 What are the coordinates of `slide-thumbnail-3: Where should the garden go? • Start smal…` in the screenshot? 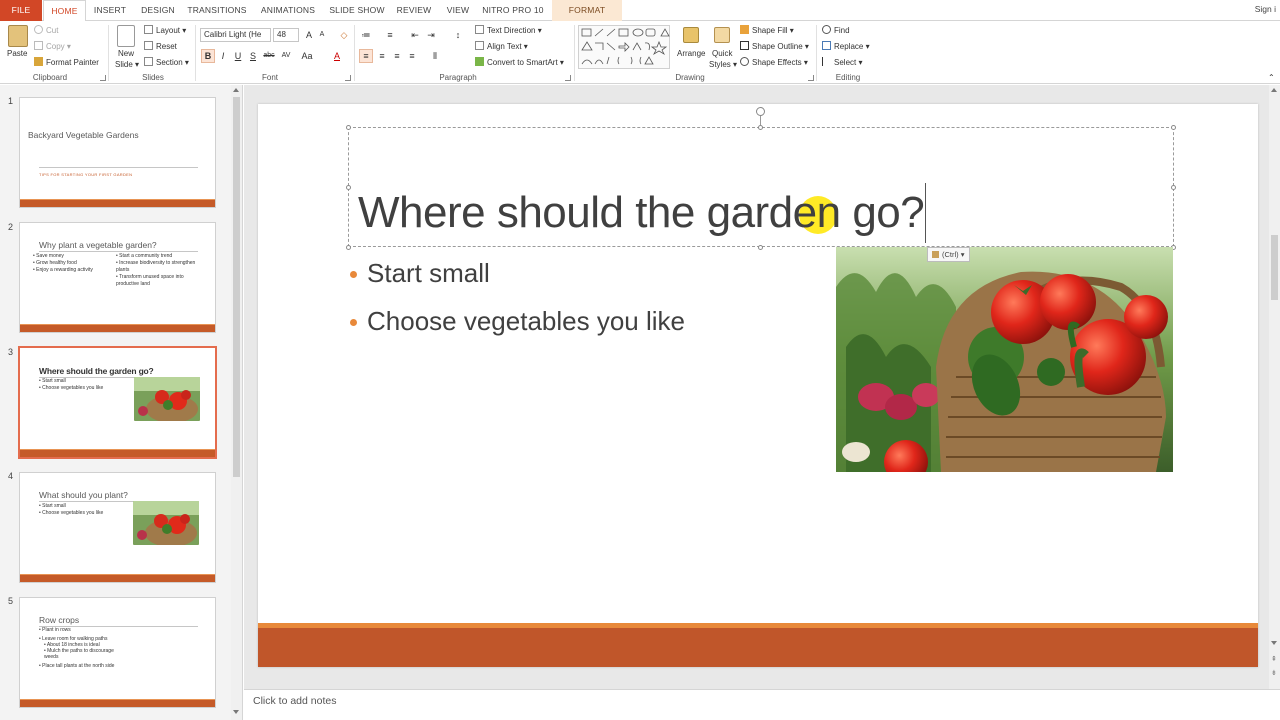 It's located at (117, 402).